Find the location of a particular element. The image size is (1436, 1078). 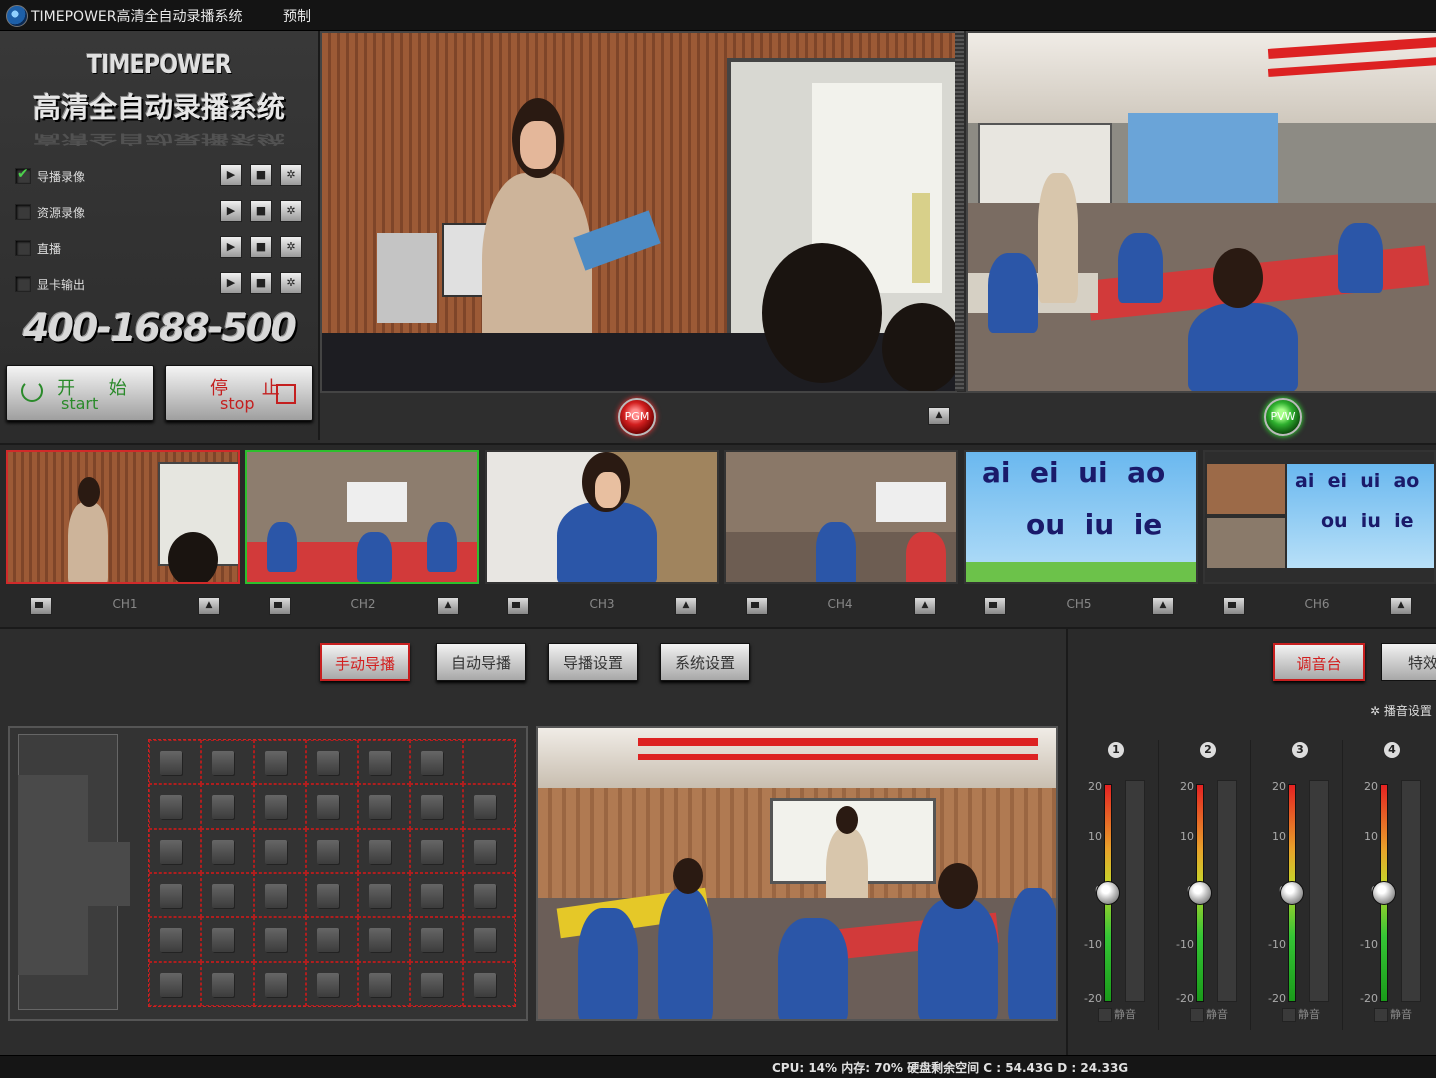

stop-button: 停 止 stop is located at coordinates (239, 393).